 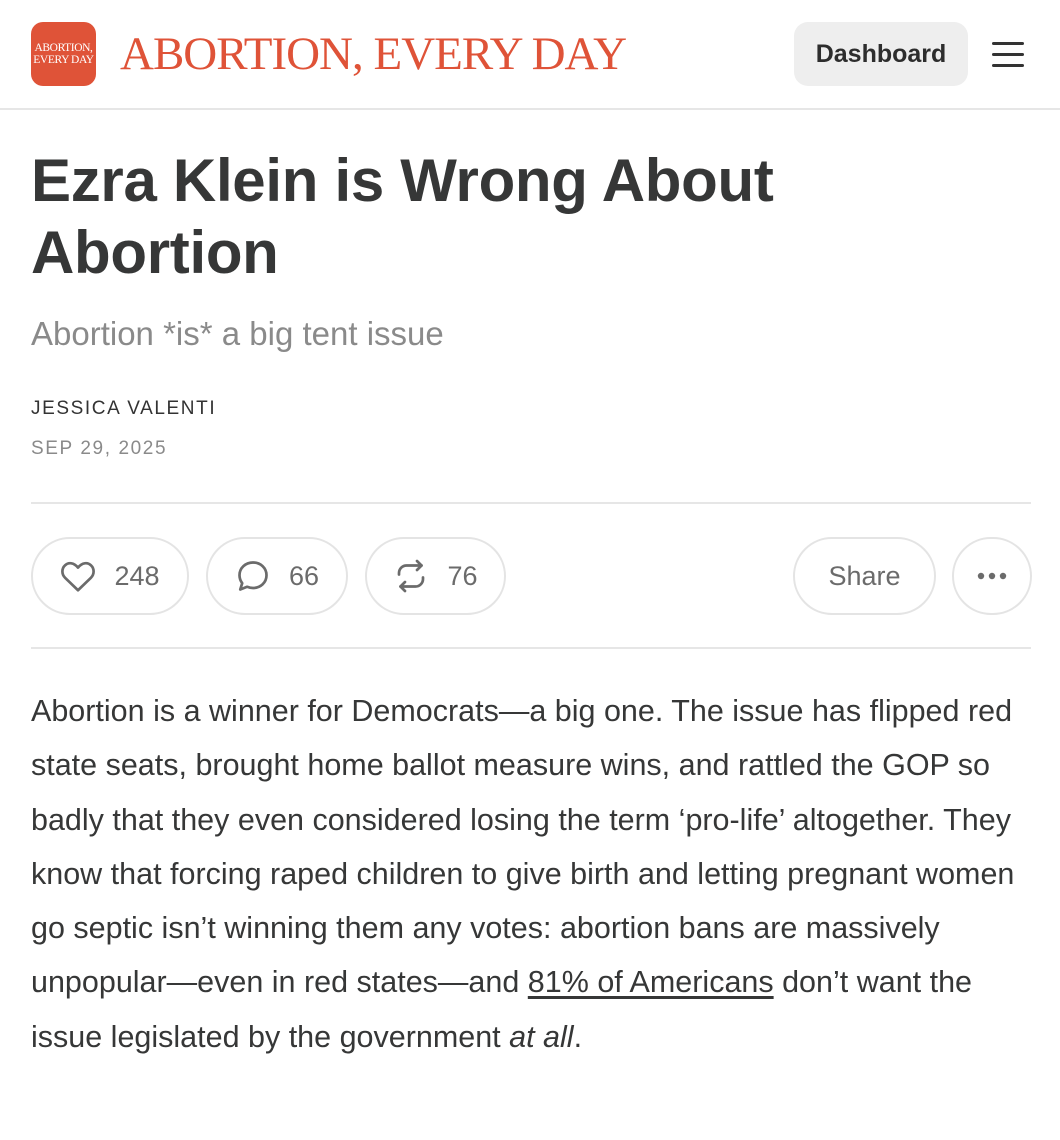 I want to click on like-button: 248, so click(x=110, y=576).